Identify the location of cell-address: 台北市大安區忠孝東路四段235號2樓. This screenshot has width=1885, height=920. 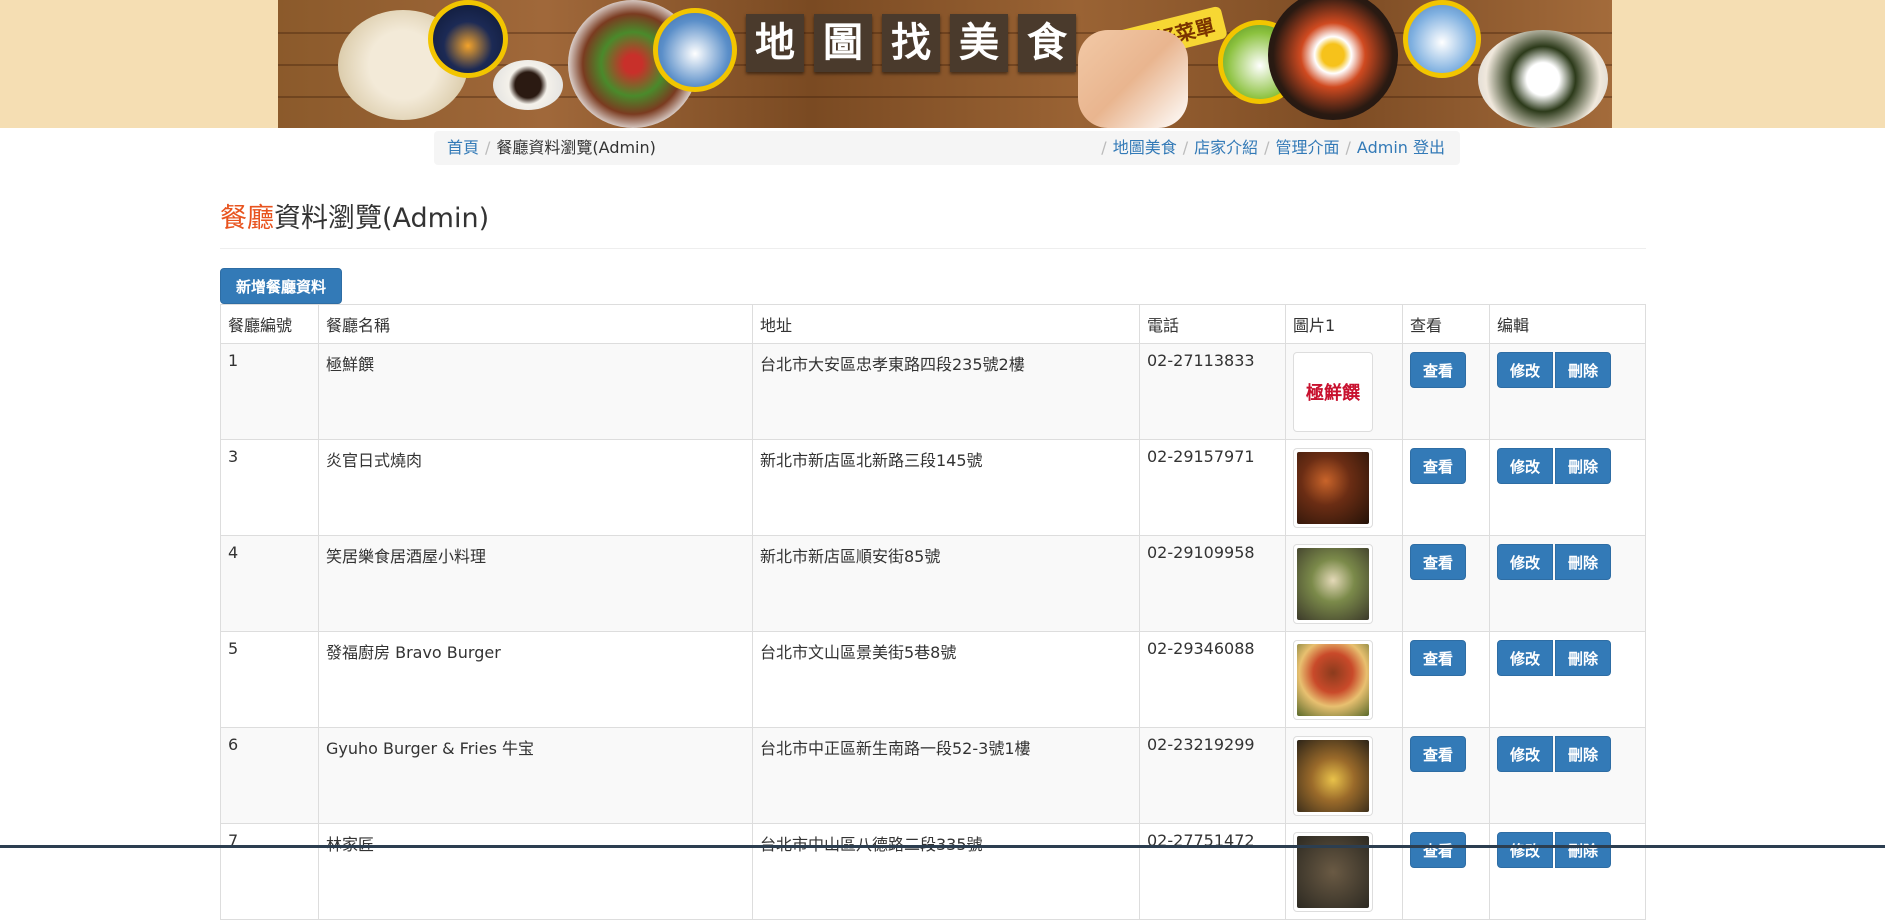
(946, 391).